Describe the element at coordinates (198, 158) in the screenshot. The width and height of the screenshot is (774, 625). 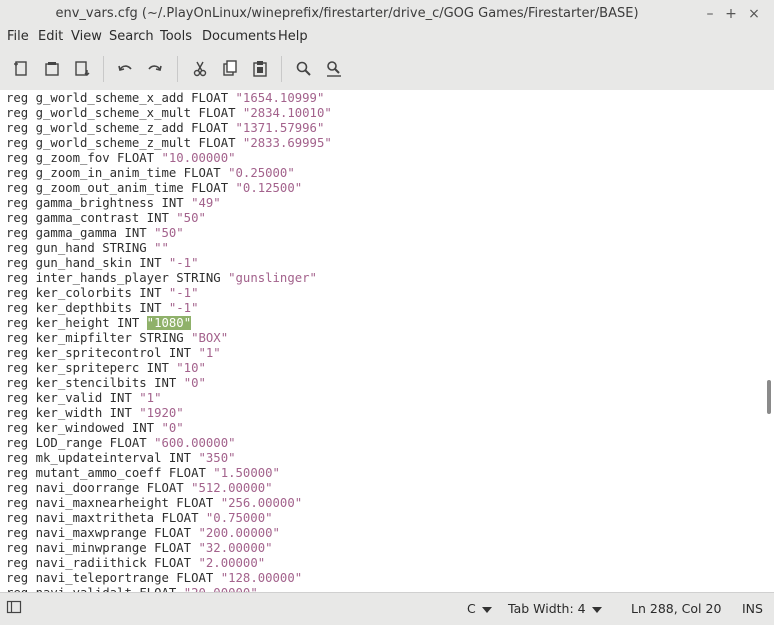
I see `string-value: "10.00000"` at that location.